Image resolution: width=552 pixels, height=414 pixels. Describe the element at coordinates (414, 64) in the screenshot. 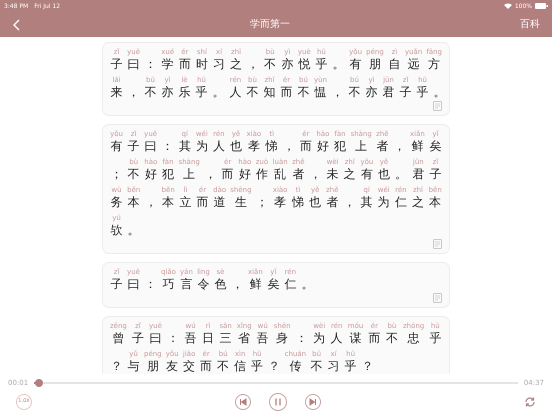

I see `chinese-character: 远` at that location.